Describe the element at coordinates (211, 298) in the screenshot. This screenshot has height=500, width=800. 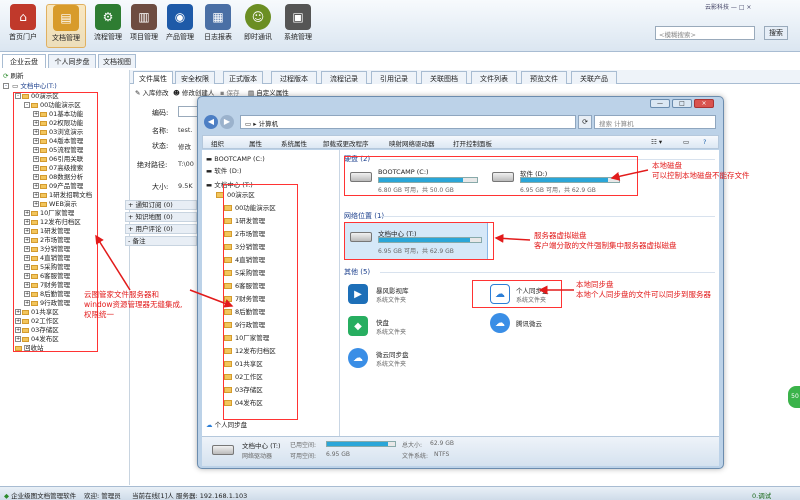
I see `arrow-left-explorer` at that location.